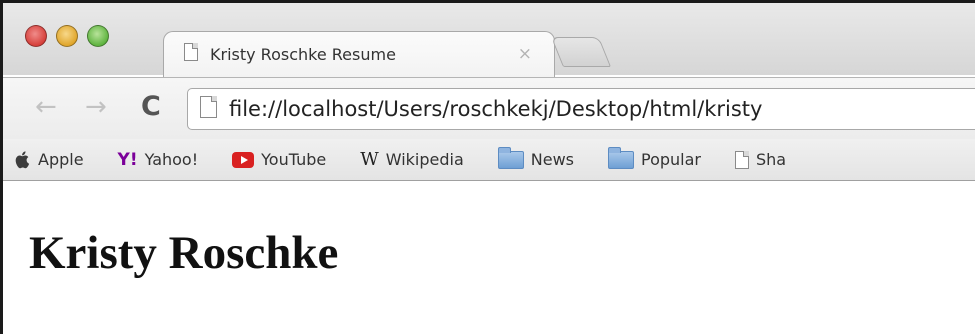  What do you see at coordinates (127, 159) in the screenshot?
I see `yahoo-icon: Y!` at bounding box center [127, 159].